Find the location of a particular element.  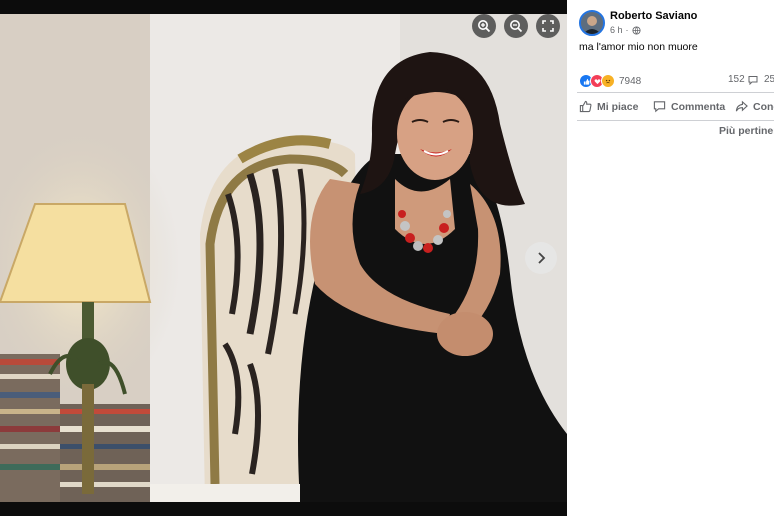

post-author: Roberto Saviano is located at coordinates (653, 16).